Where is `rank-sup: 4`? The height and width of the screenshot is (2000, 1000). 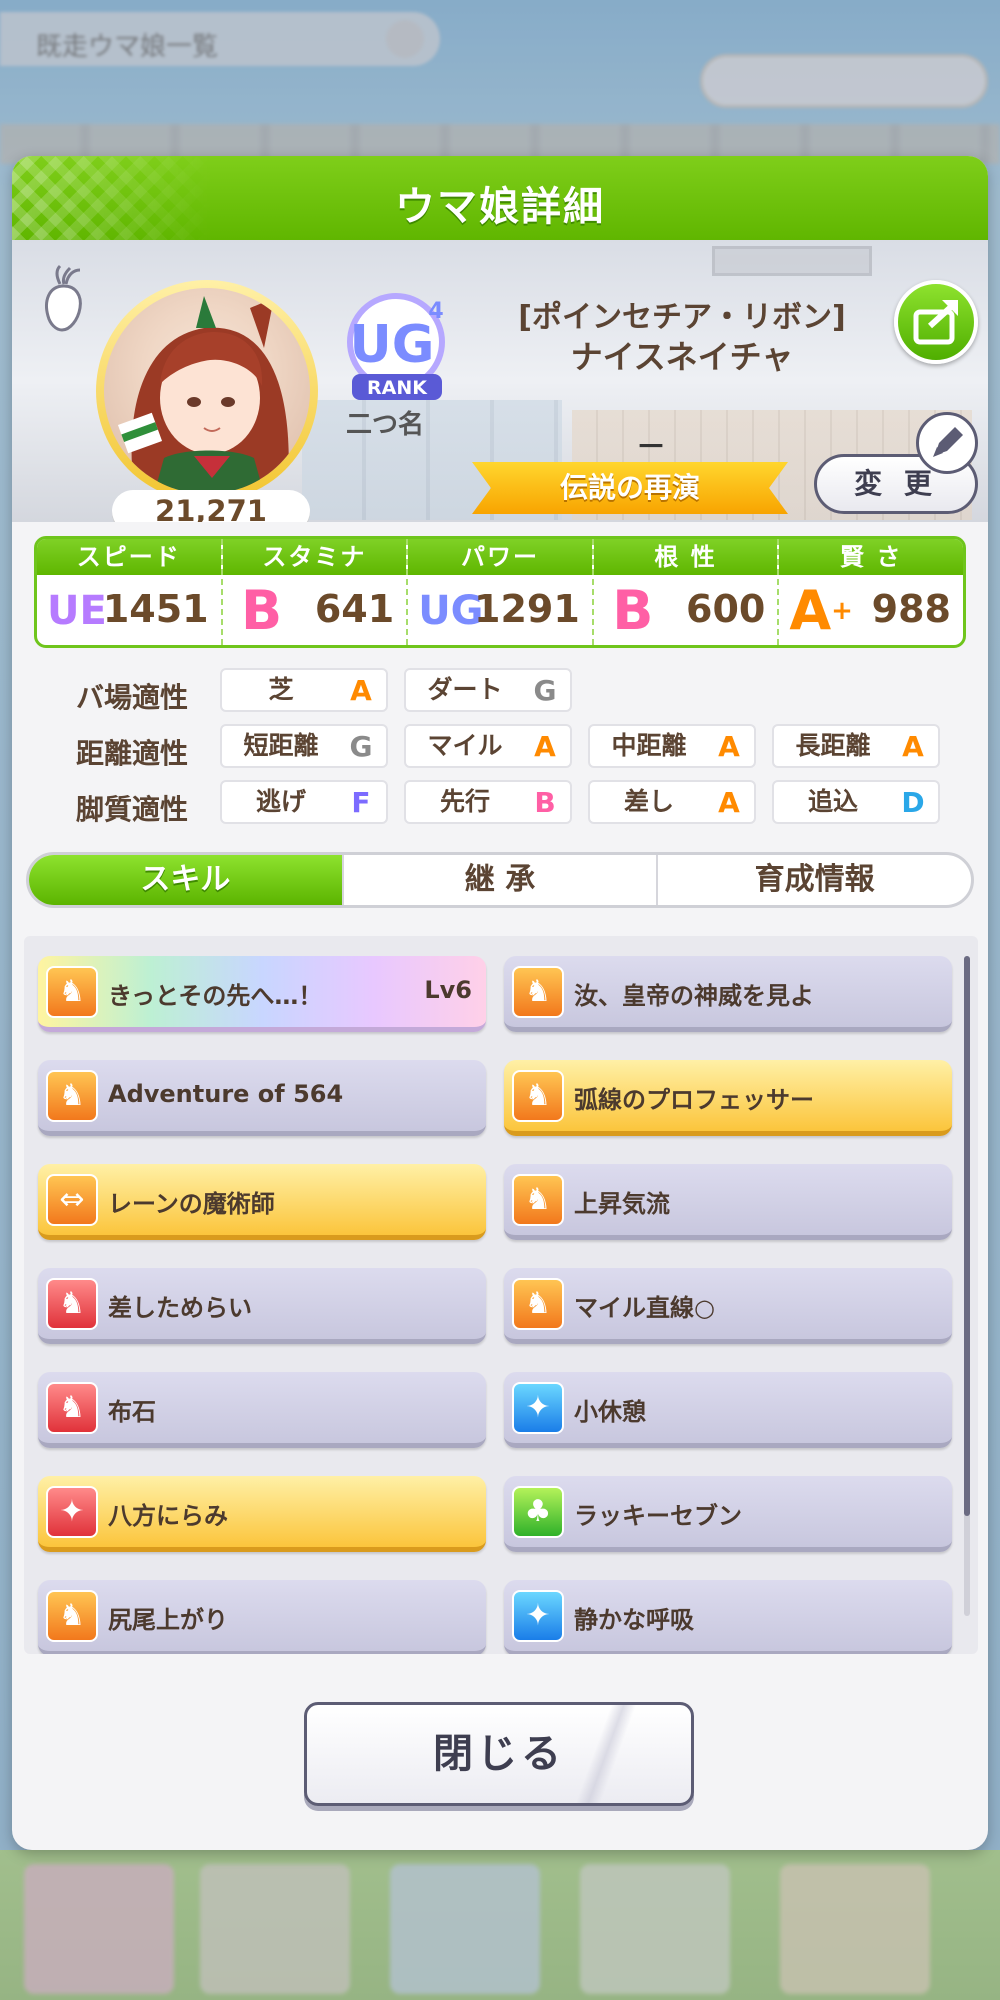
rank-sup: 4 is located at coordinates (435, 311).